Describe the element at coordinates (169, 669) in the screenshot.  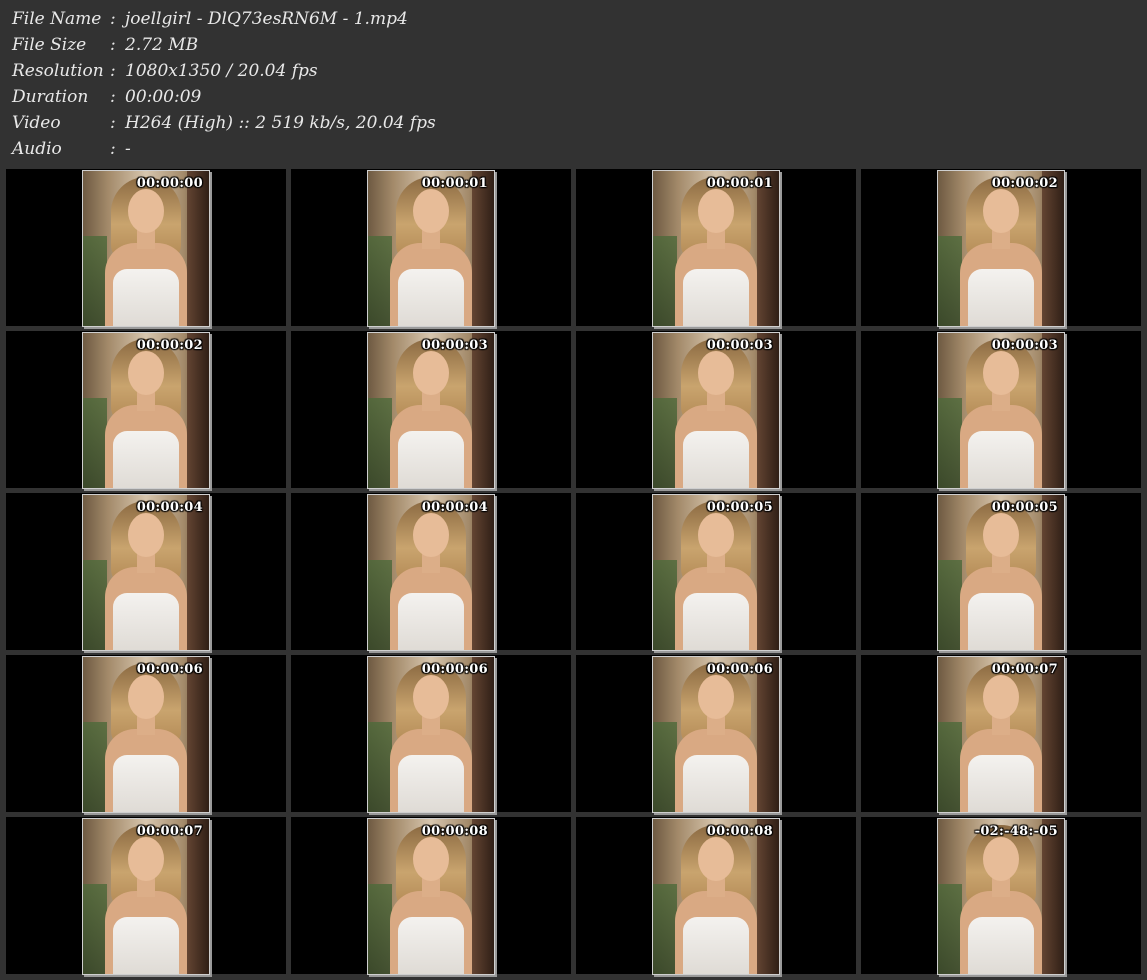
I see `thumbnail-timestamp: 00:00:06` at that location.